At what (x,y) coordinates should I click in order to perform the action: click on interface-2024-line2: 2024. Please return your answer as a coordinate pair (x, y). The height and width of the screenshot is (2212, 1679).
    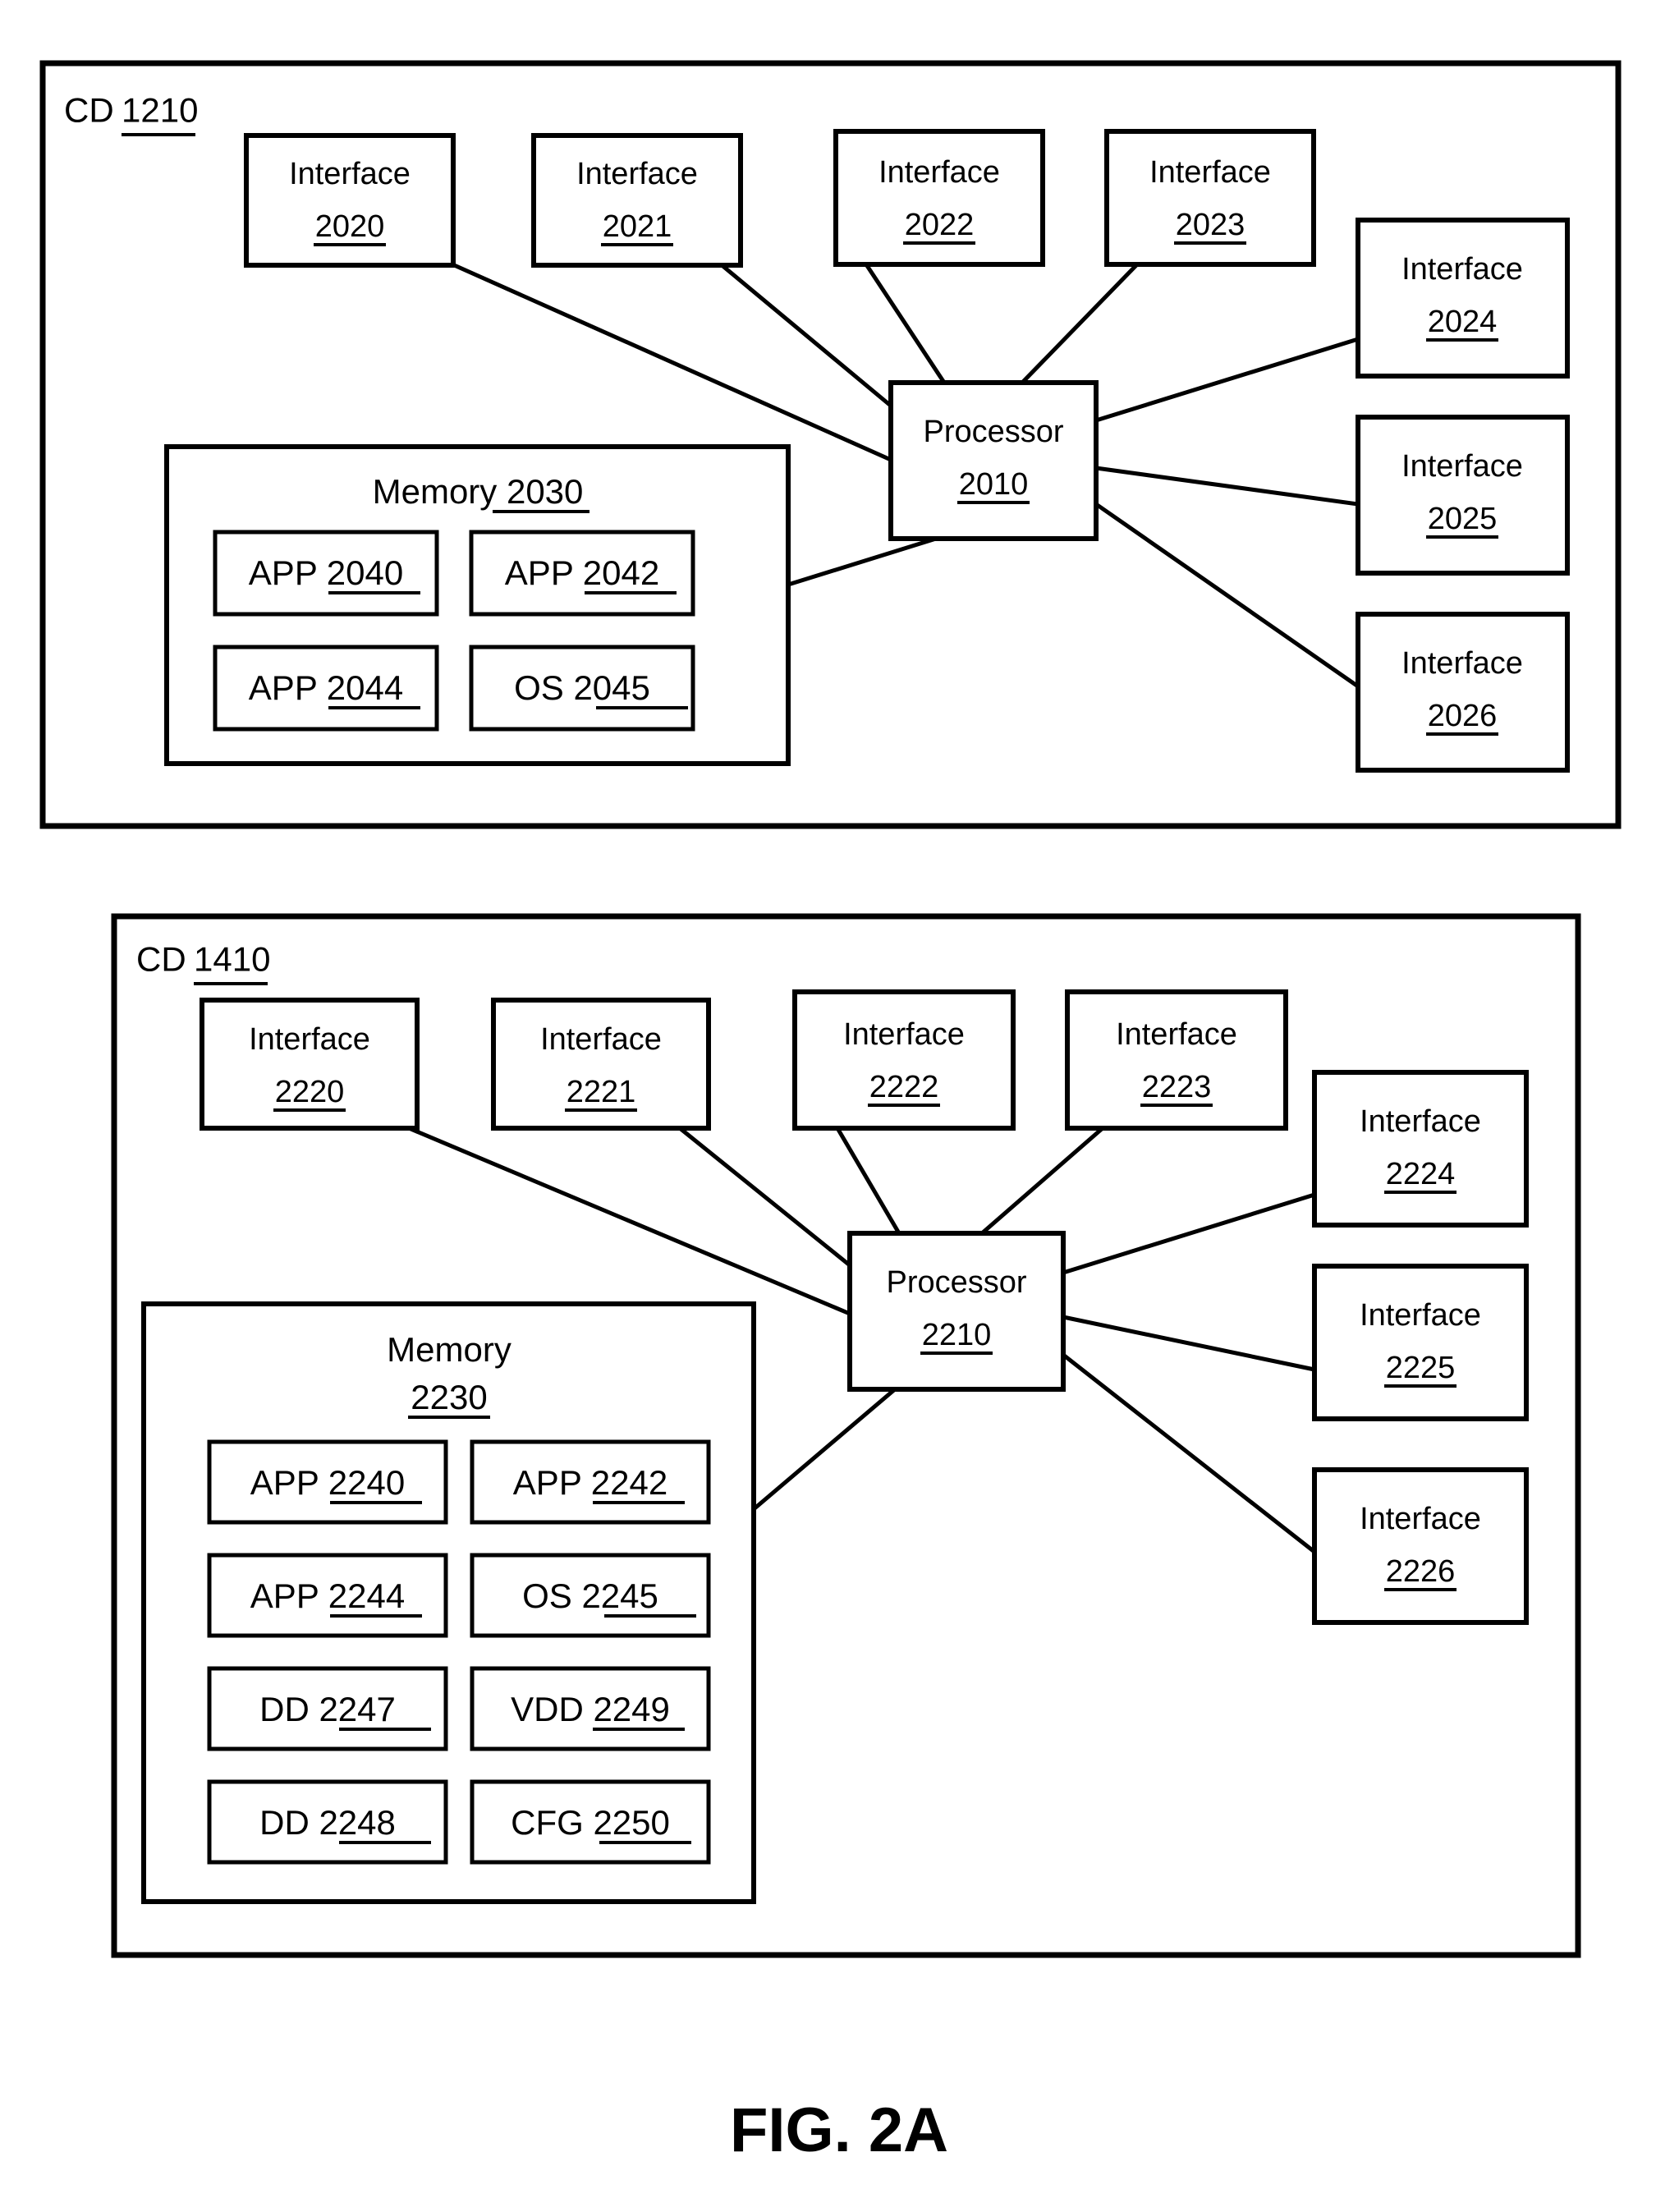
    Looking at the image, I should click on (1463, 322).